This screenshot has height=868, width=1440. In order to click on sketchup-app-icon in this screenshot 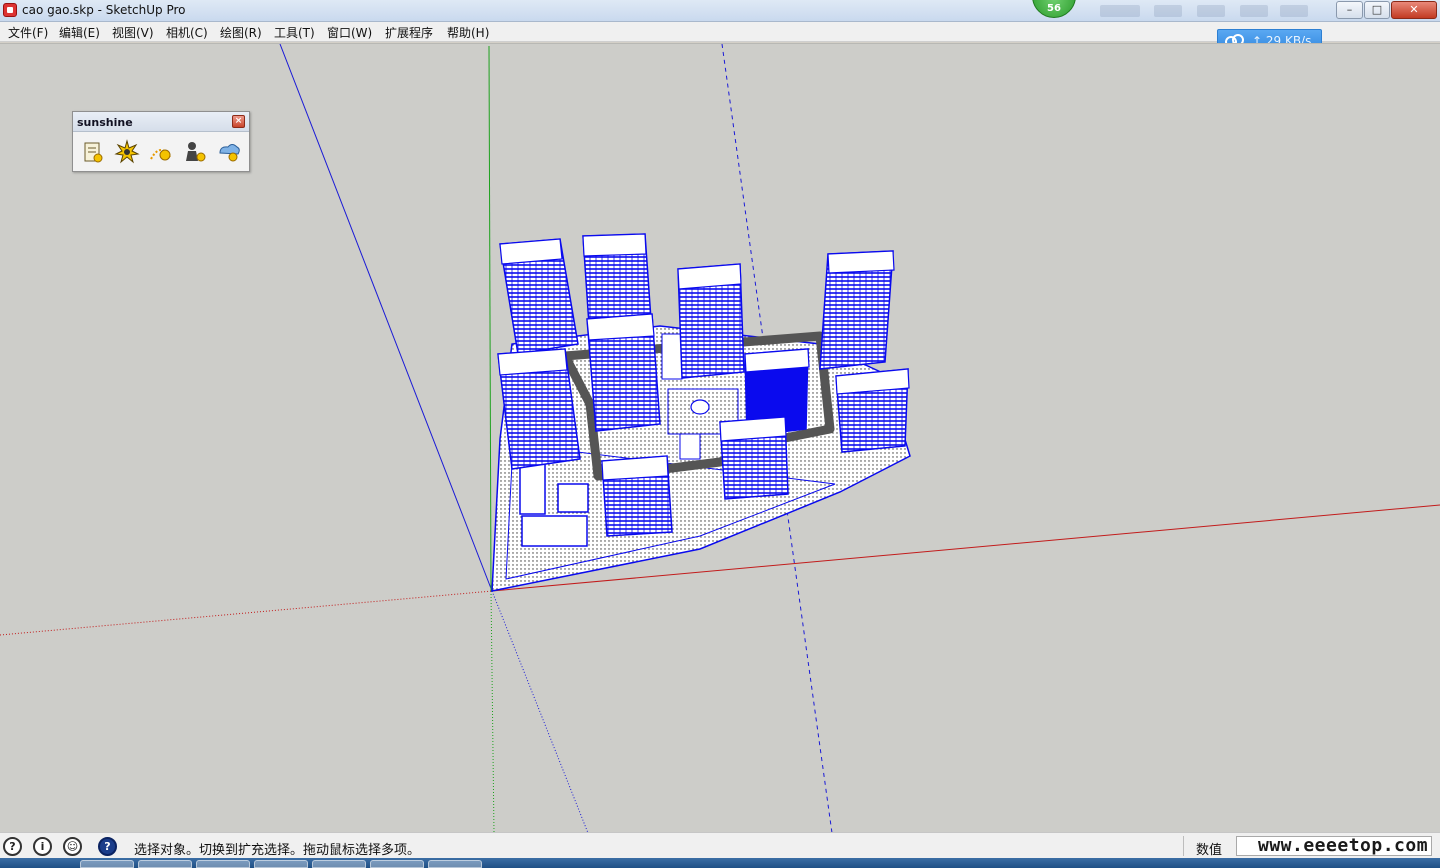, I will do `click(10, 10)`.